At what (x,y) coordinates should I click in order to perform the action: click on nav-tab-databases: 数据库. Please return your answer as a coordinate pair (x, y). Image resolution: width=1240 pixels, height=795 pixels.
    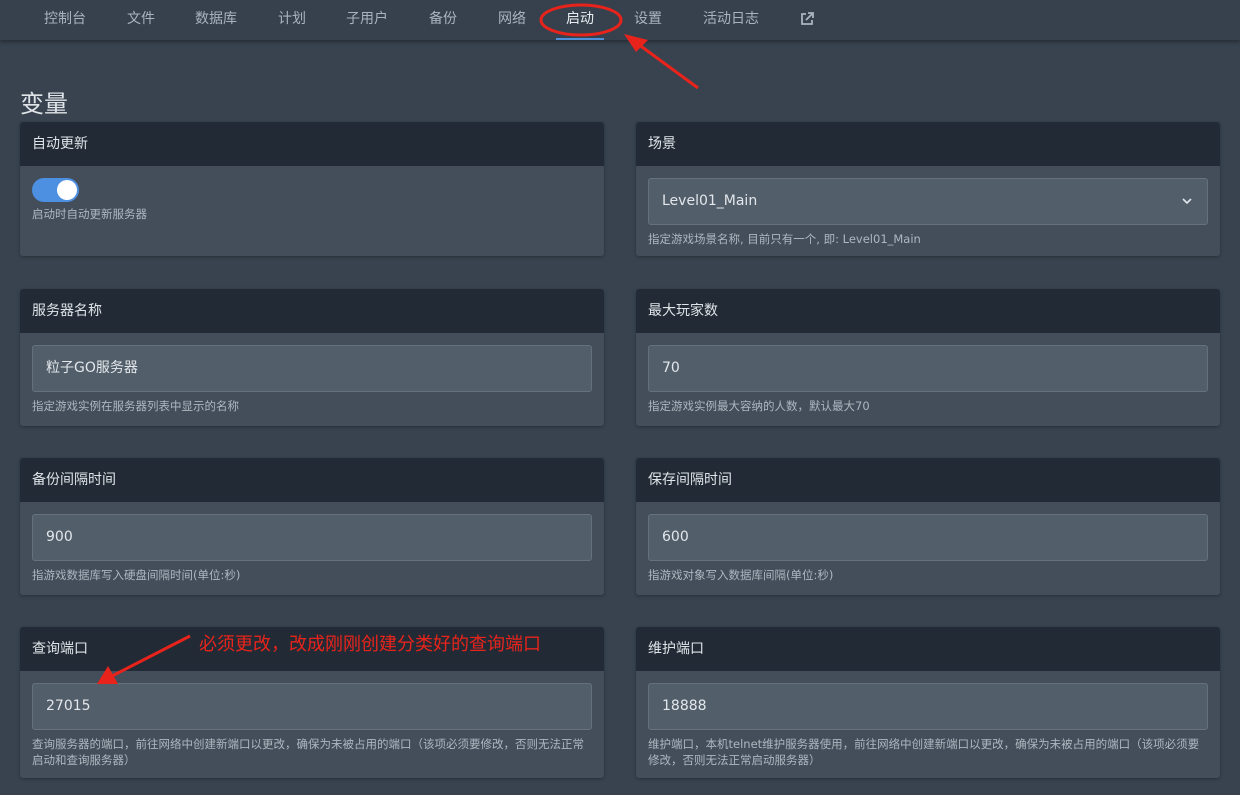
    Looking at the image, I should click on (216, 20).